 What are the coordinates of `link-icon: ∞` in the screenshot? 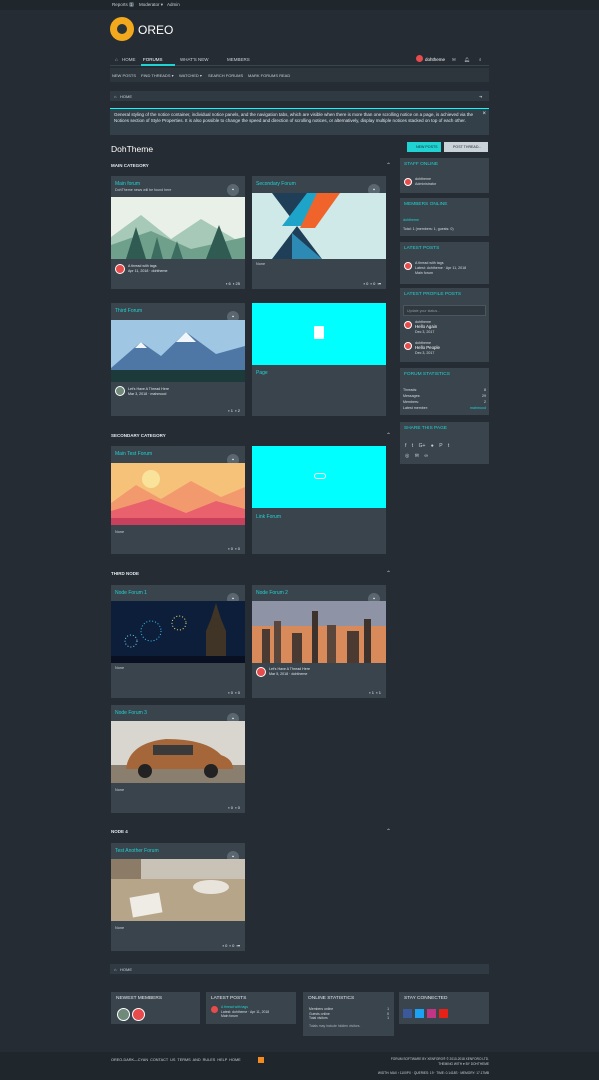 It's located at (426, 456).